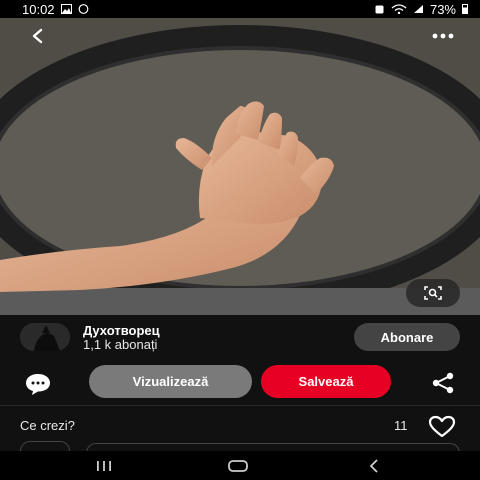 The image size is (480, 480). I want to click on back-button, so click(38, 36).